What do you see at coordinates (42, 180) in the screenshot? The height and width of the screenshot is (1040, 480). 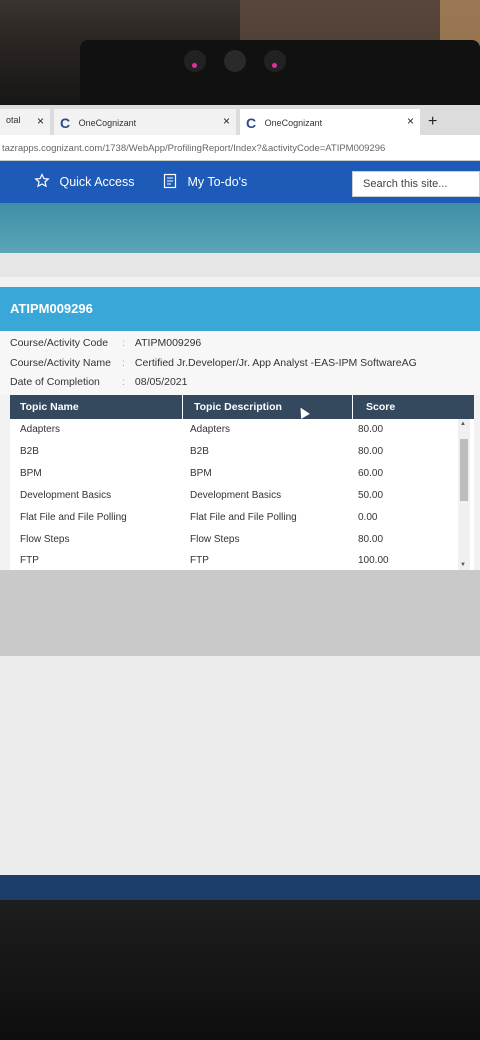 I see `star-icon` at bounding box center [42, 180].